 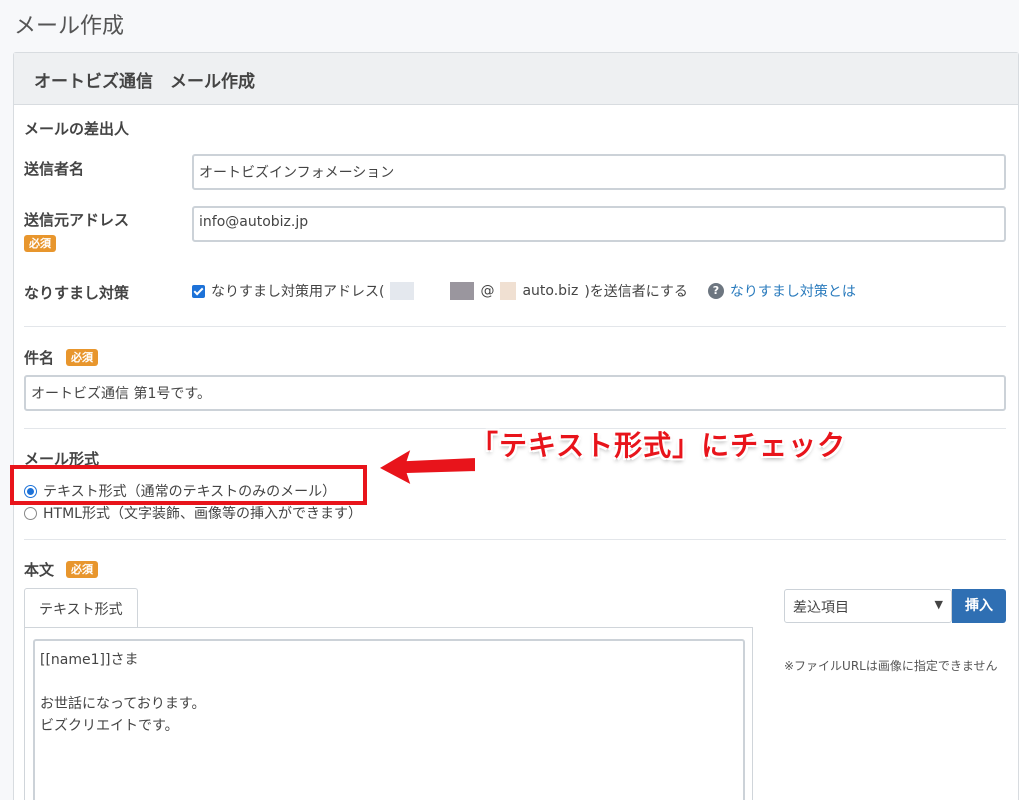 What do you see at coordinates (188, 485) in the screenshot?
I see `highlight-box` at bounding box center [188, 485].